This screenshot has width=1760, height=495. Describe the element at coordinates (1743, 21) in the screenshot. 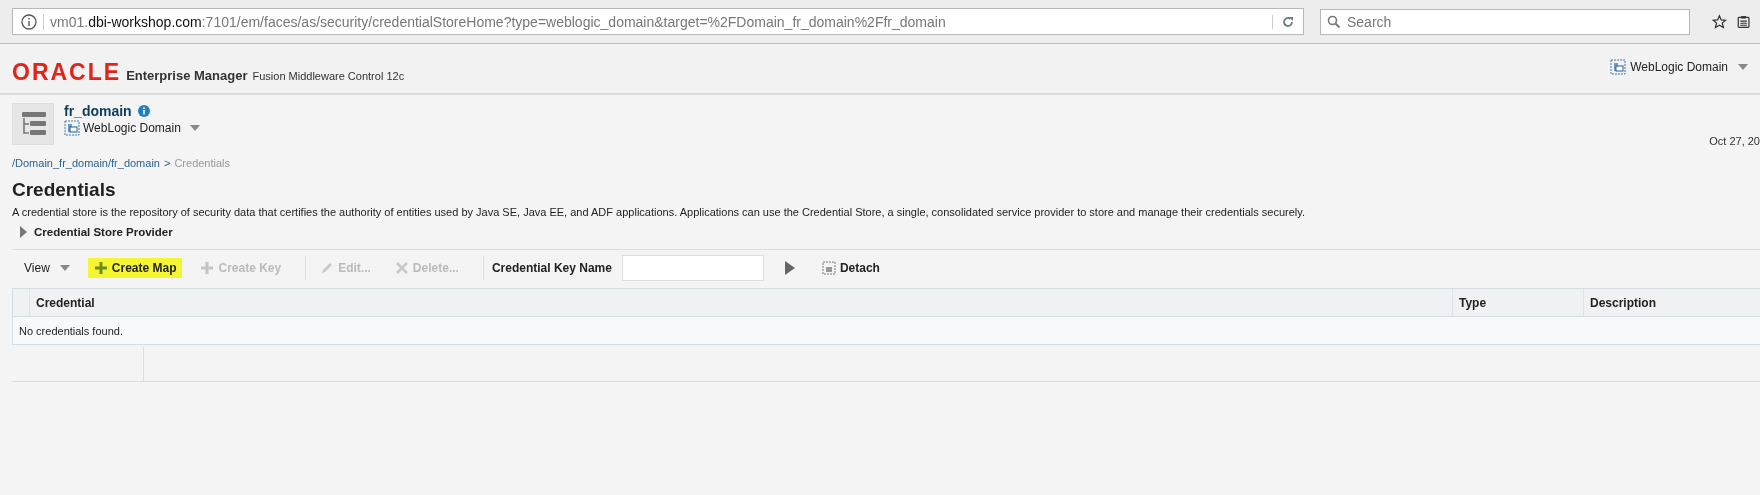

I see `reader-list-icon` at that location.